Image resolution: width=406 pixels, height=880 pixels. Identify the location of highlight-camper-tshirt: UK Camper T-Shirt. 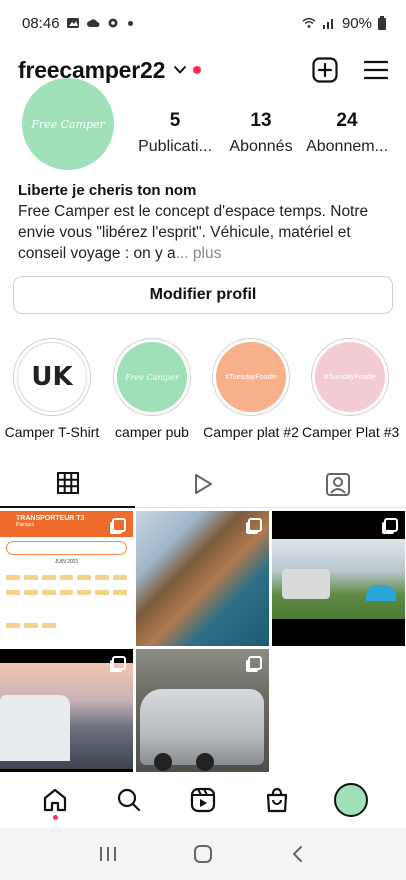
(52, 389).